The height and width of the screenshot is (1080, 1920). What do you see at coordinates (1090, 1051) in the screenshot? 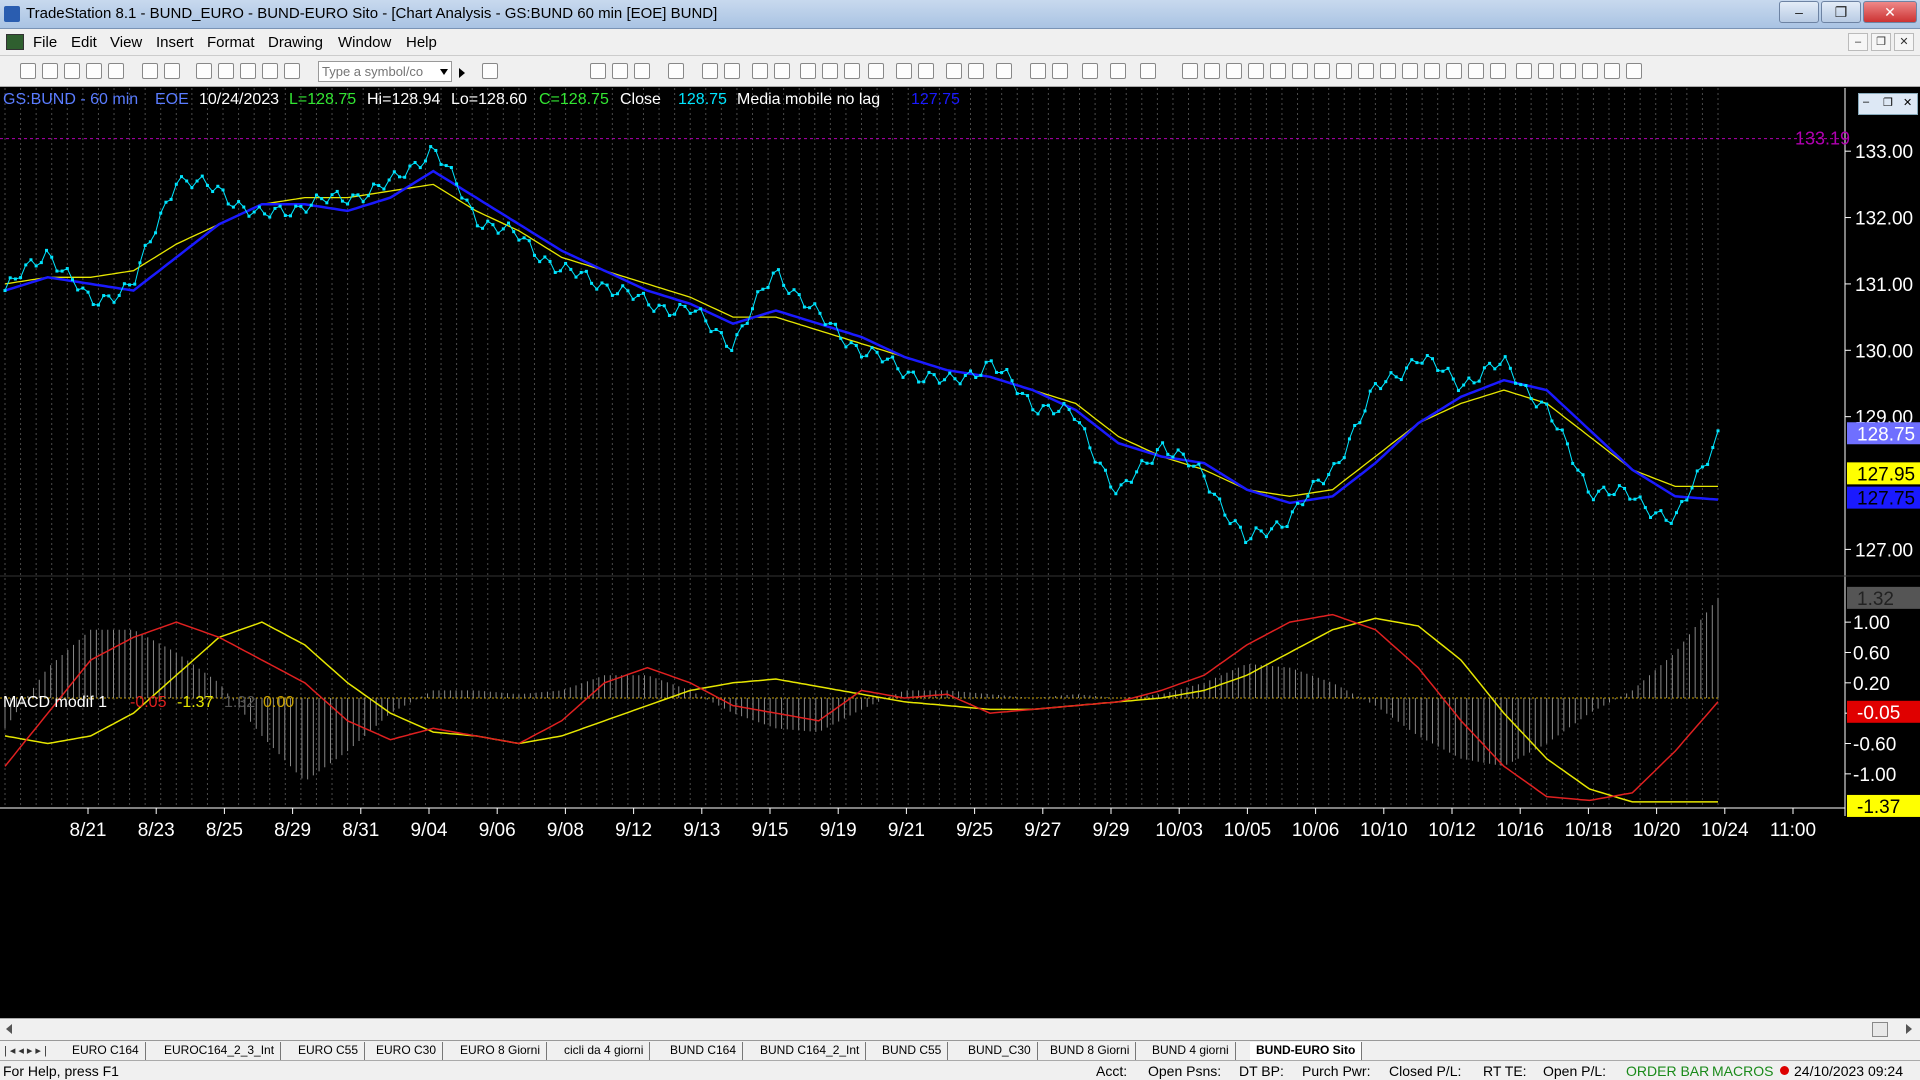
I see `sheet-tab-bund-8-giorni: BUND 8 Giorni` at bounding box center [1090, 1051].